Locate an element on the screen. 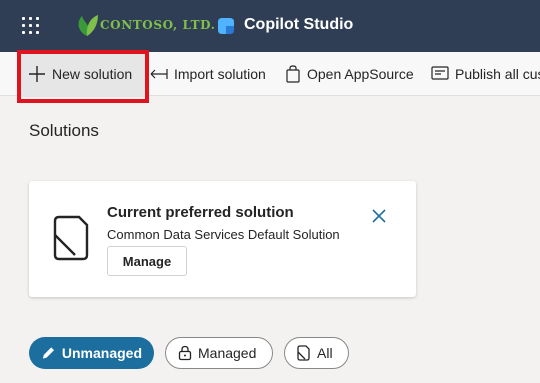 This screenshot has width=540, height=383. open-appsource-button: Open AppSource is located at coordinates (349, 74).